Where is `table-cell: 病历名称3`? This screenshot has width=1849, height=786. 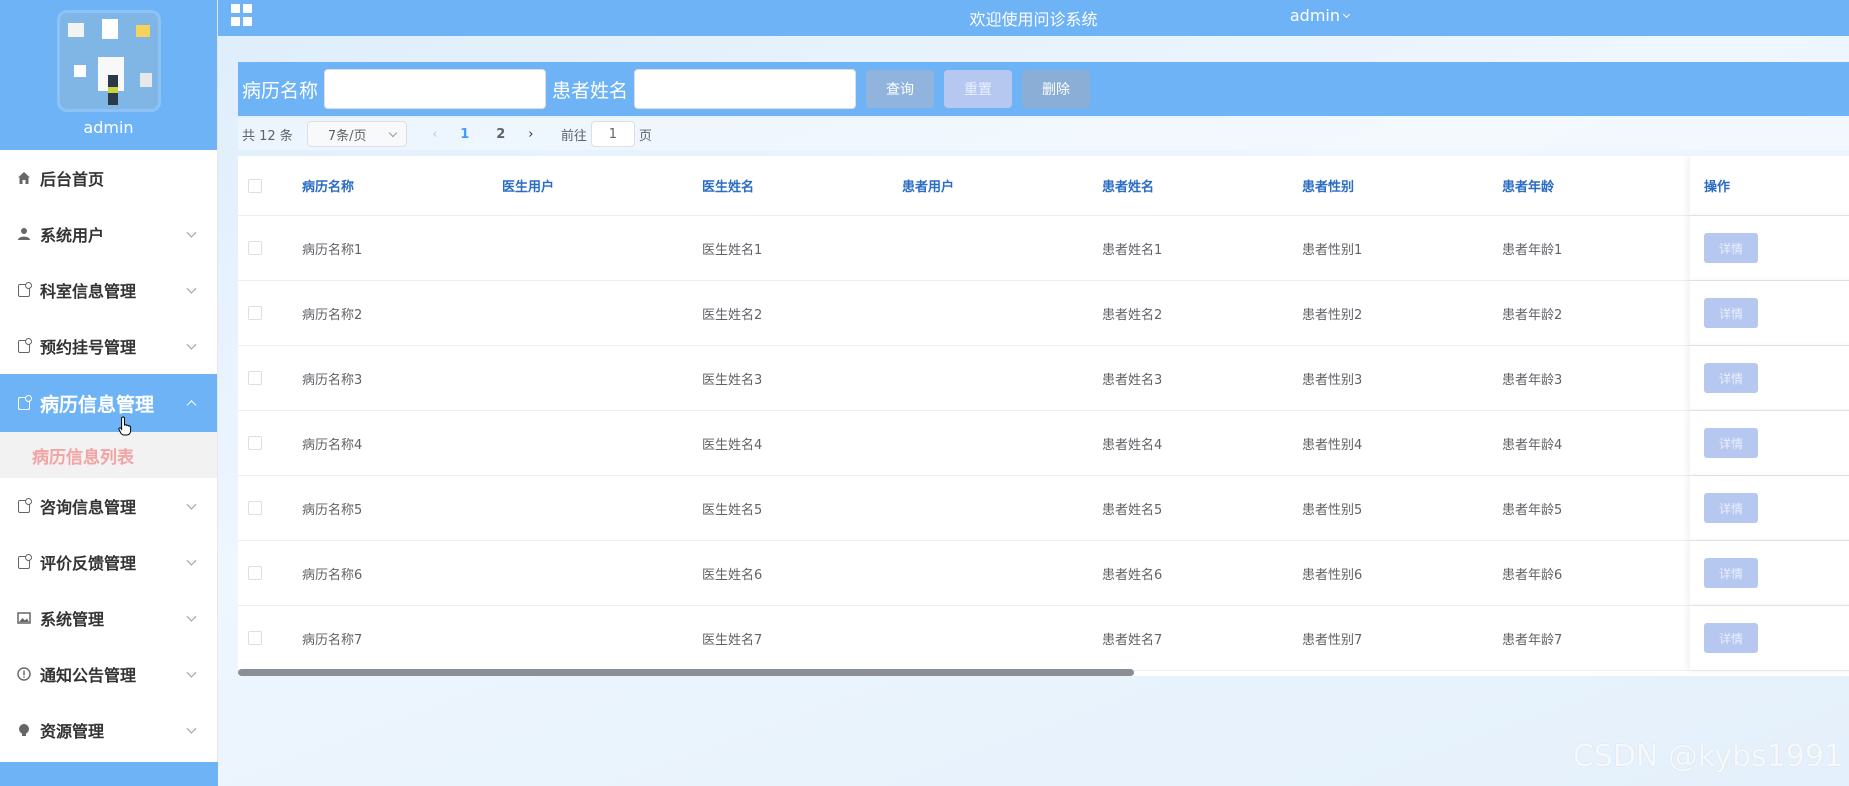
table-cell: 病历名称3 is located at coordinates (332, 380).